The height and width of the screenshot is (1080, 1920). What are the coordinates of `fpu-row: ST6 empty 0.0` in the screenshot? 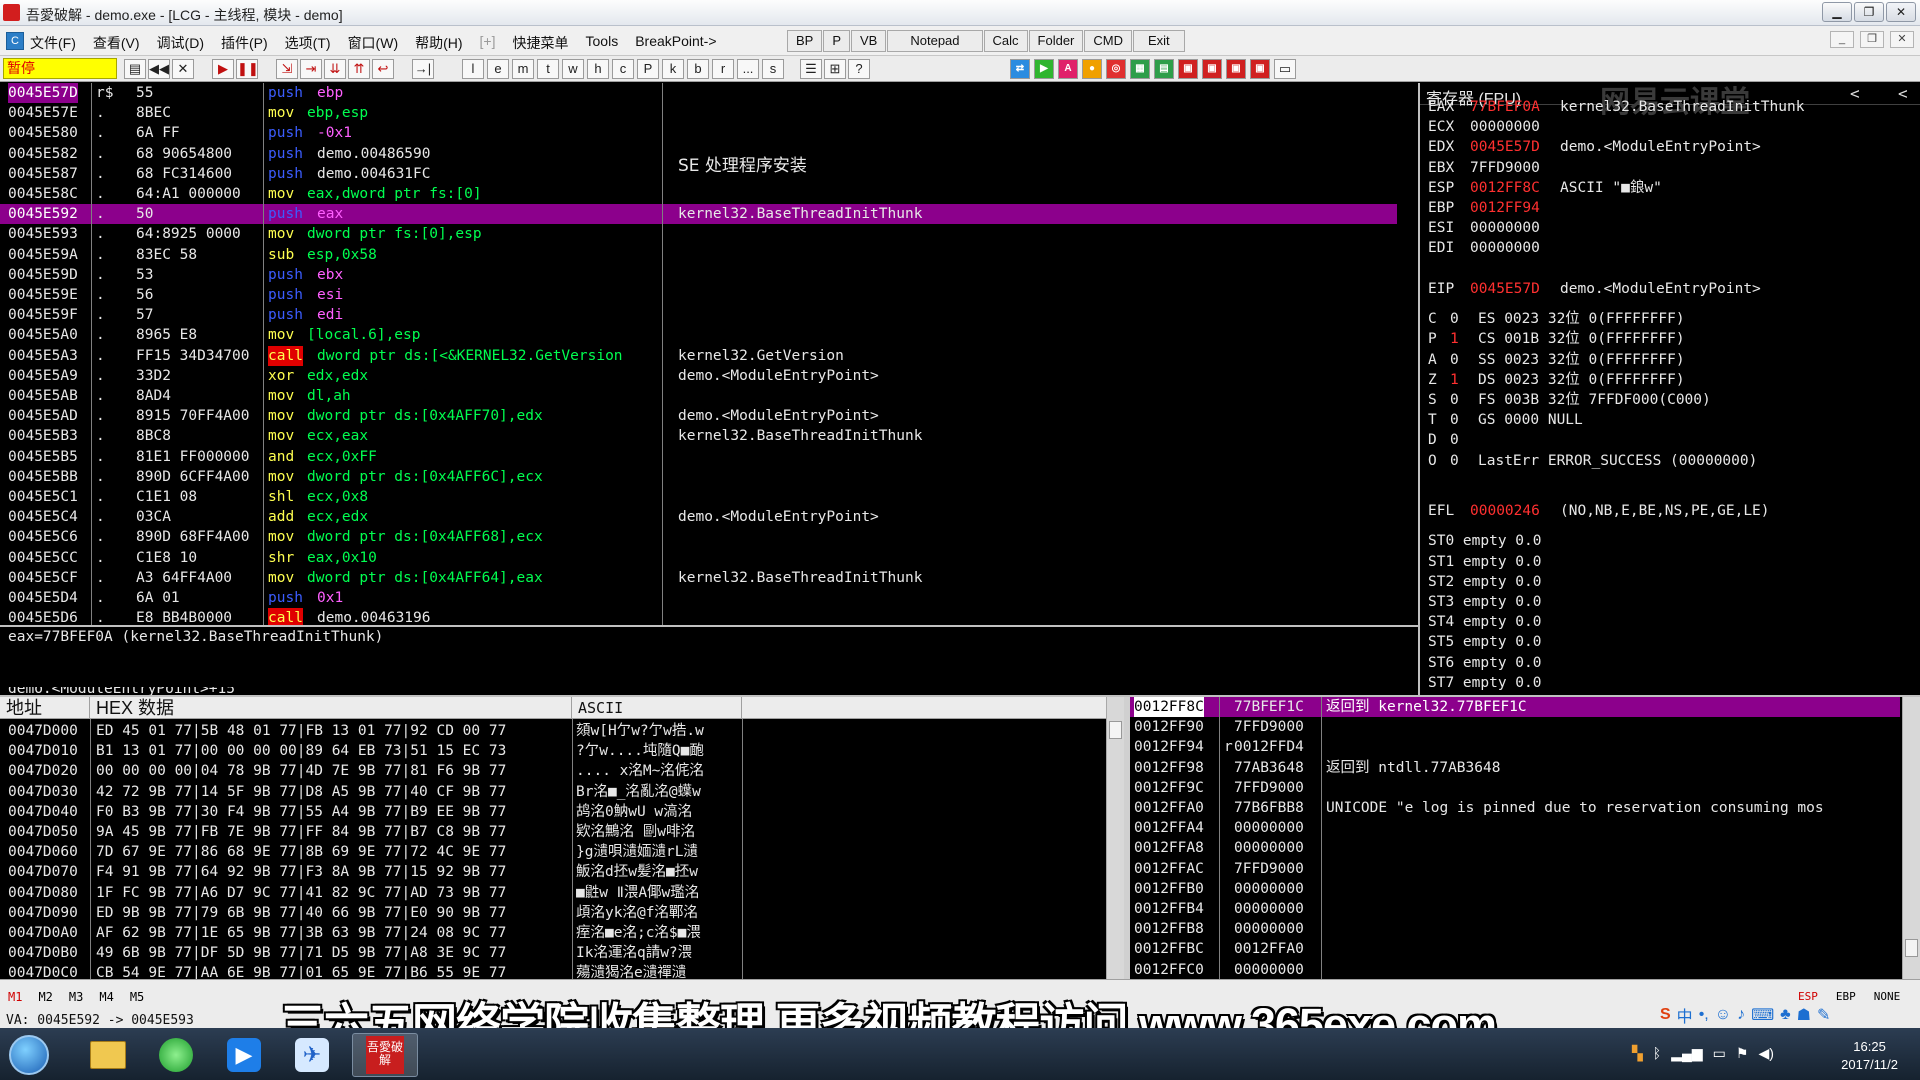 It's located at (1485, 663).